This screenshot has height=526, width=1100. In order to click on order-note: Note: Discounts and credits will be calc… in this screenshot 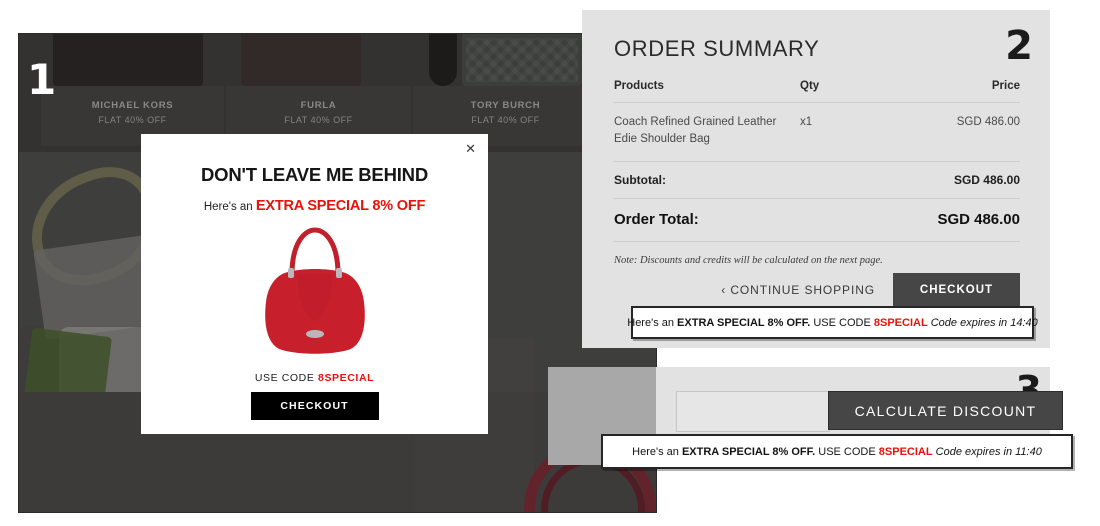, I will do `click(748, 260)`.